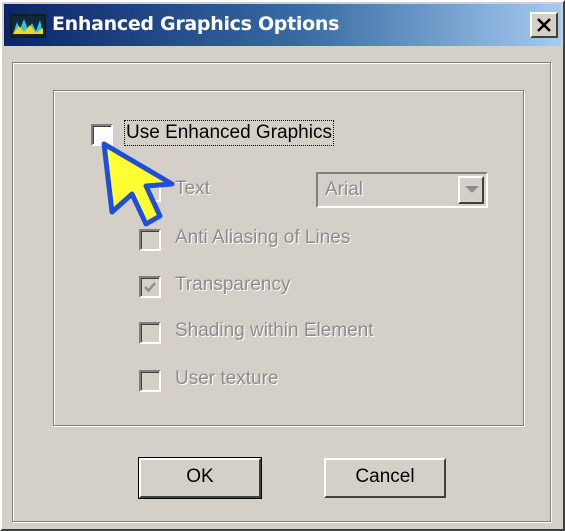 This screenshot has height=531, width=565. I want to click on title-bar: Enhanced Graphics Options, so click(282, 25).